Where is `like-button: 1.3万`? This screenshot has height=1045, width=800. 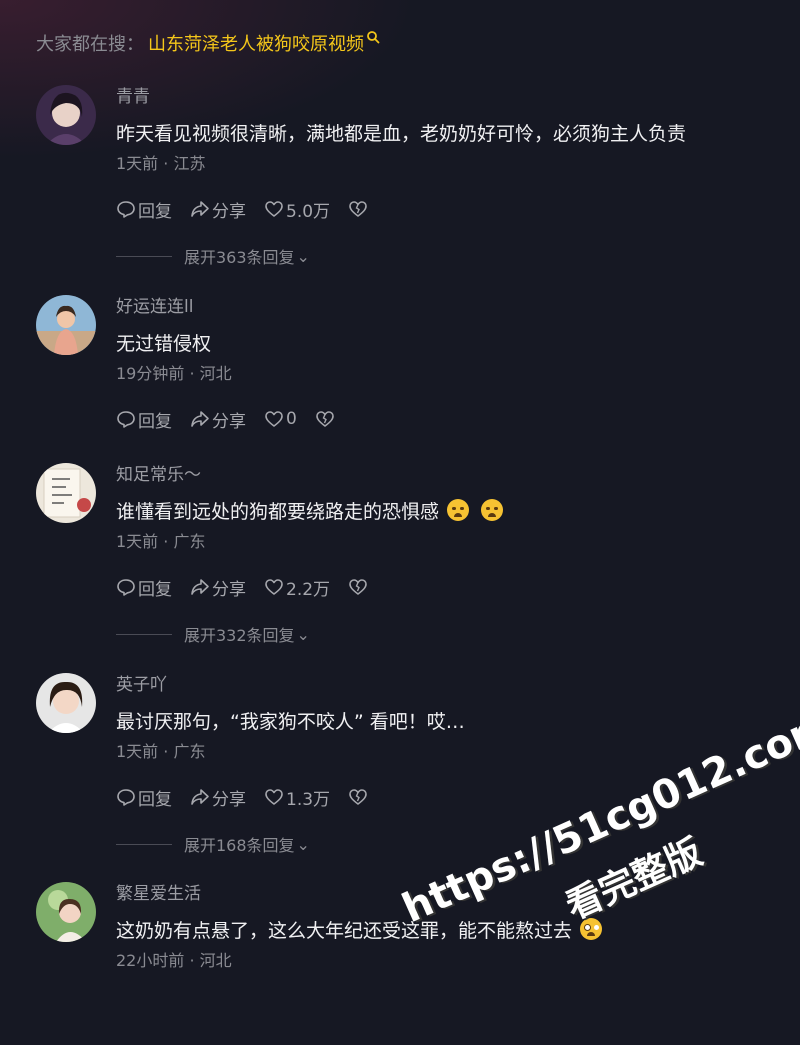 like-button: 1.3万 is located at coordinates (297, 797).